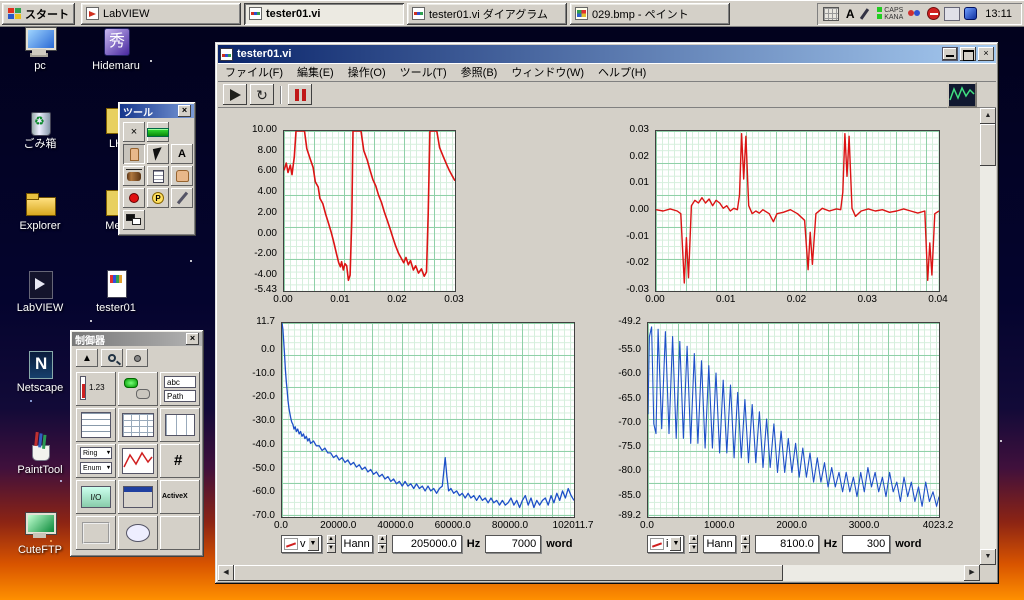 The height and width of the screenshot is (600, 1024). Describe the element at coordinates (950, 54) in the screenshot. I see `minimize-icon` at that location.